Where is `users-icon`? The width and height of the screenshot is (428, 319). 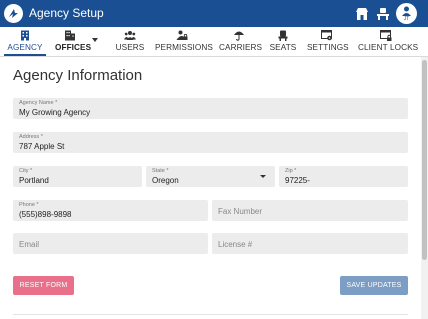 users-icon is located at coordinates (130, 35).